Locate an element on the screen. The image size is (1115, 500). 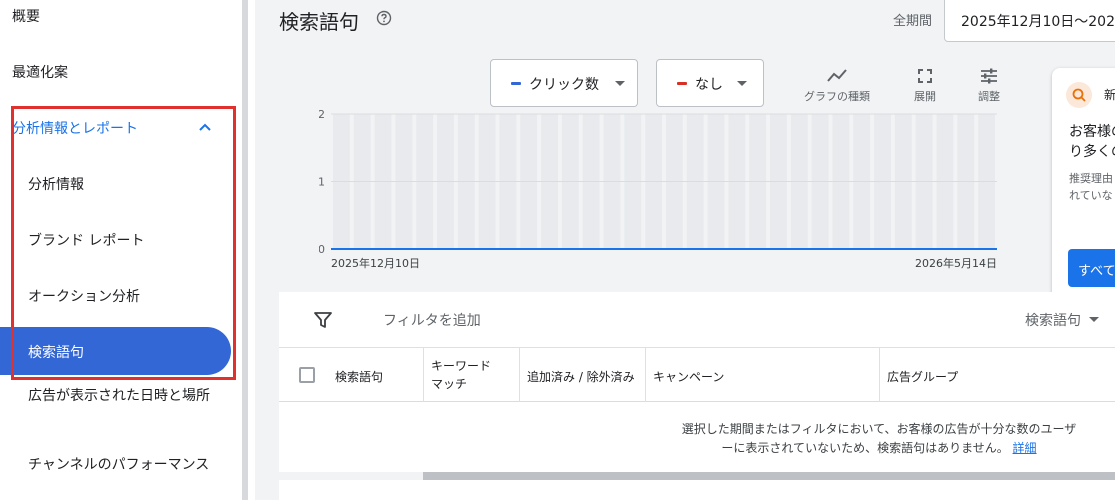
sidebar-item-auction-insights: オークション分析 is located at coordinates (84, 296).